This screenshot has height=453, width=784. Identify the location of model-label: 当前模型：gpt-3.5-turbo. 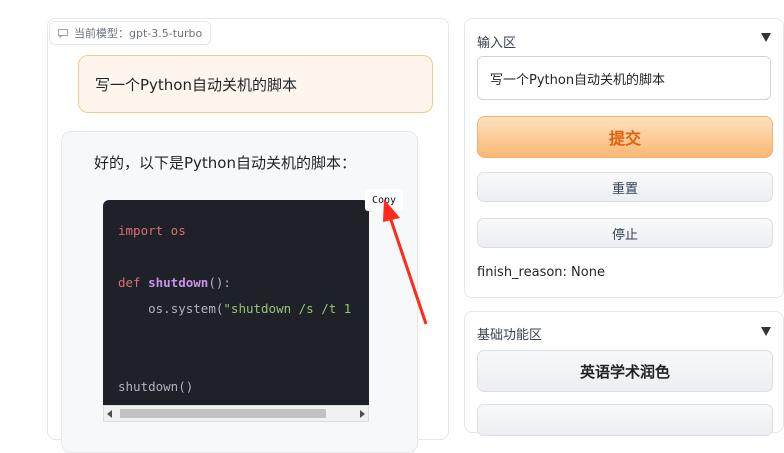
(138, 33).